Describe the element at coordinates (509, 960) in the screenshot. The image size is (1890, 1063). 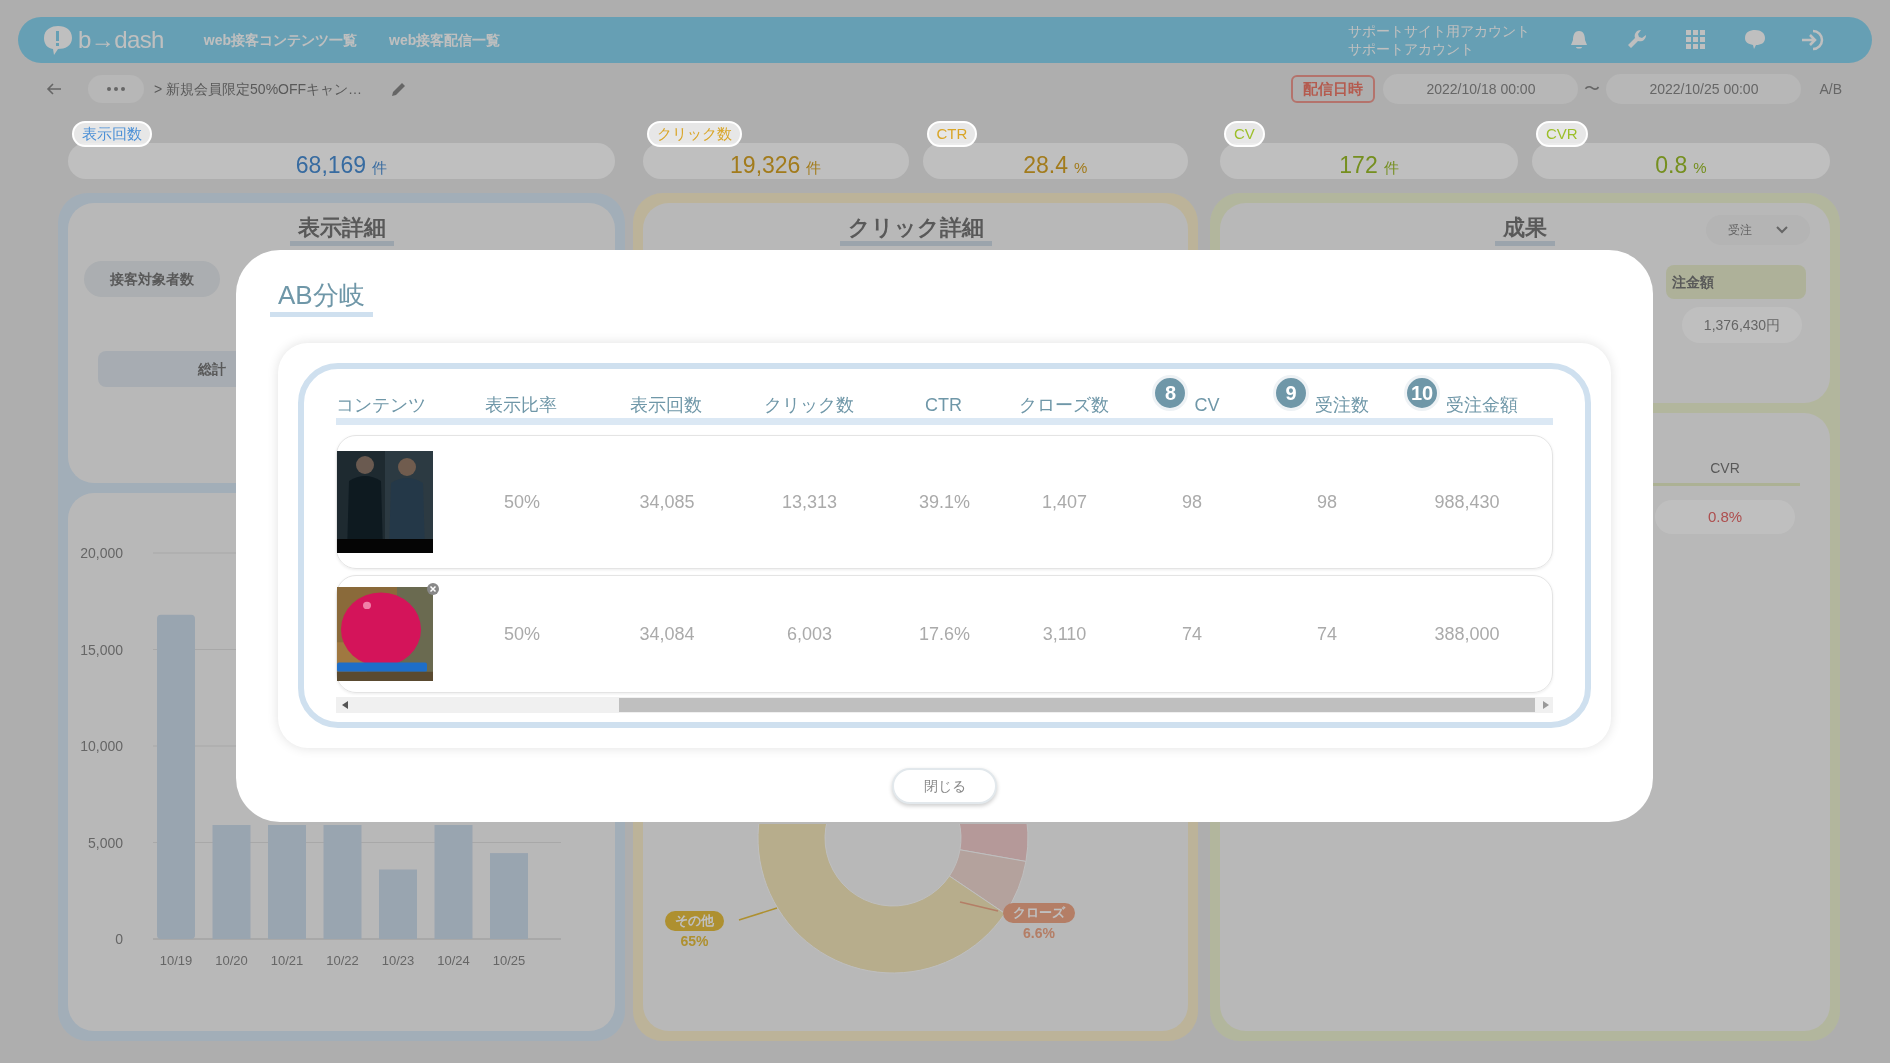
I see `axis-label: 10/25` at that location.